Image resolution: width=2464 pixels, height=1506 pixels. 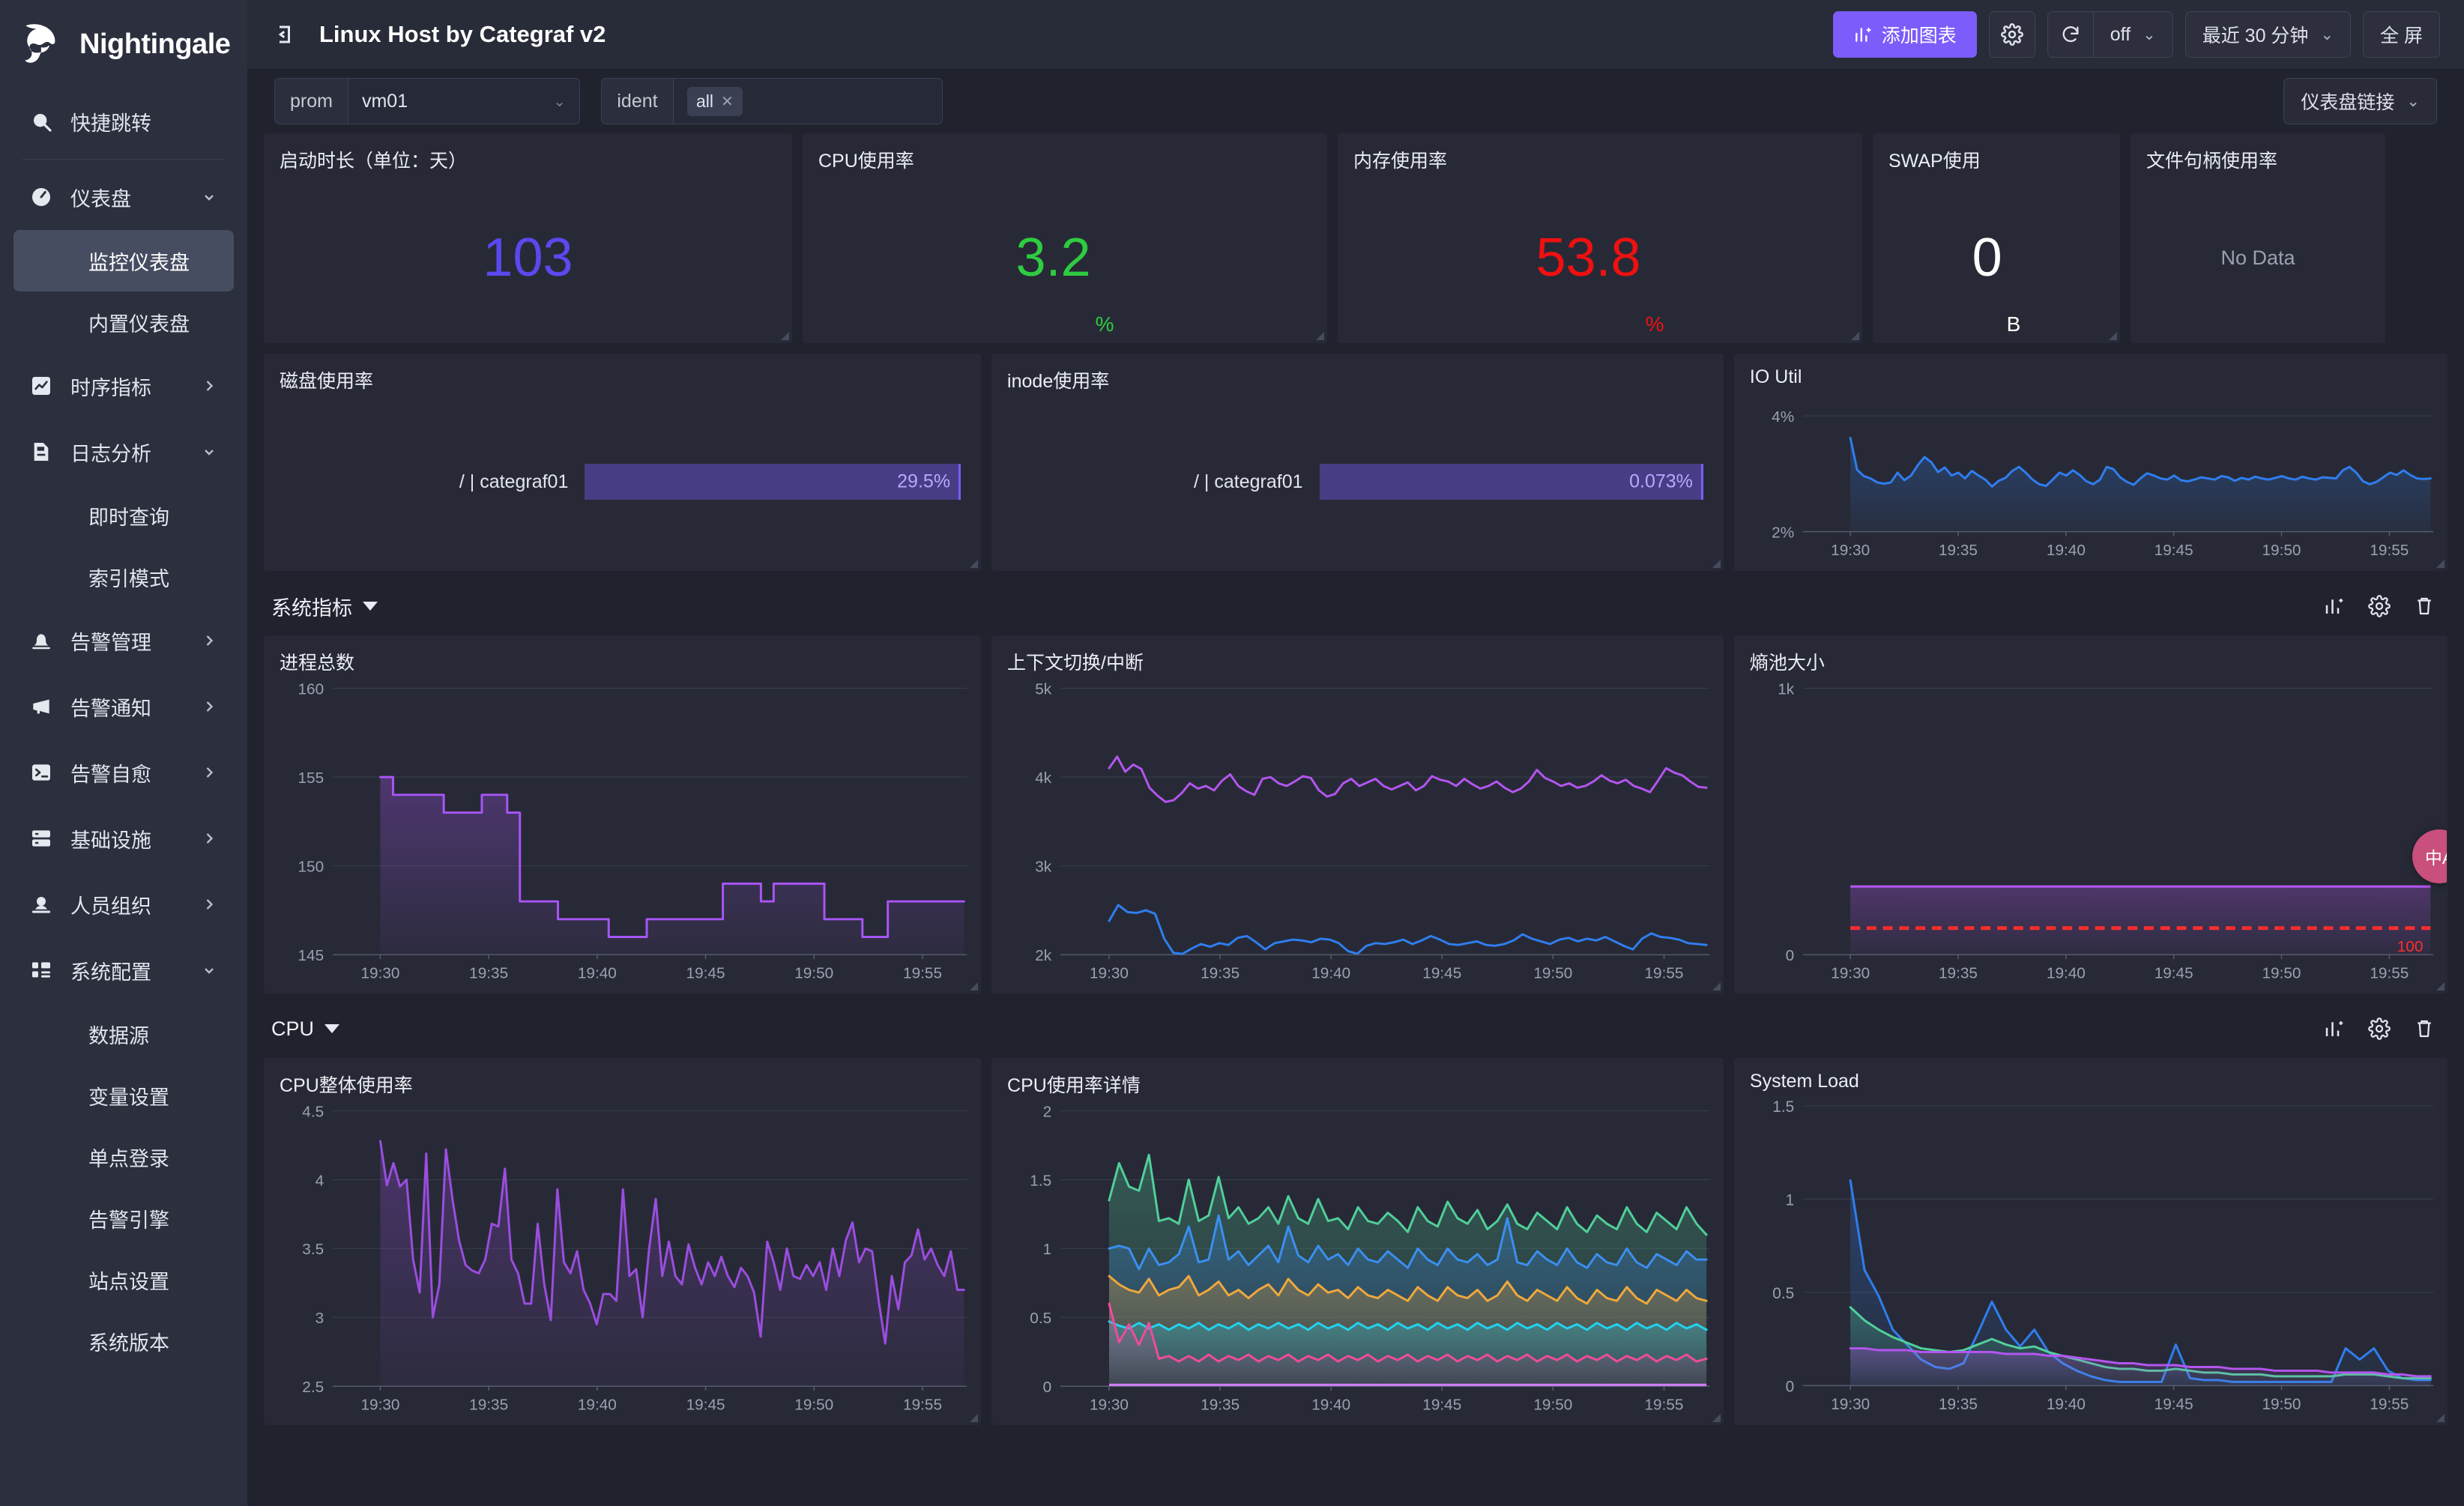 I want to click on dashboard-settings-button, so click(x=2012, y=34).